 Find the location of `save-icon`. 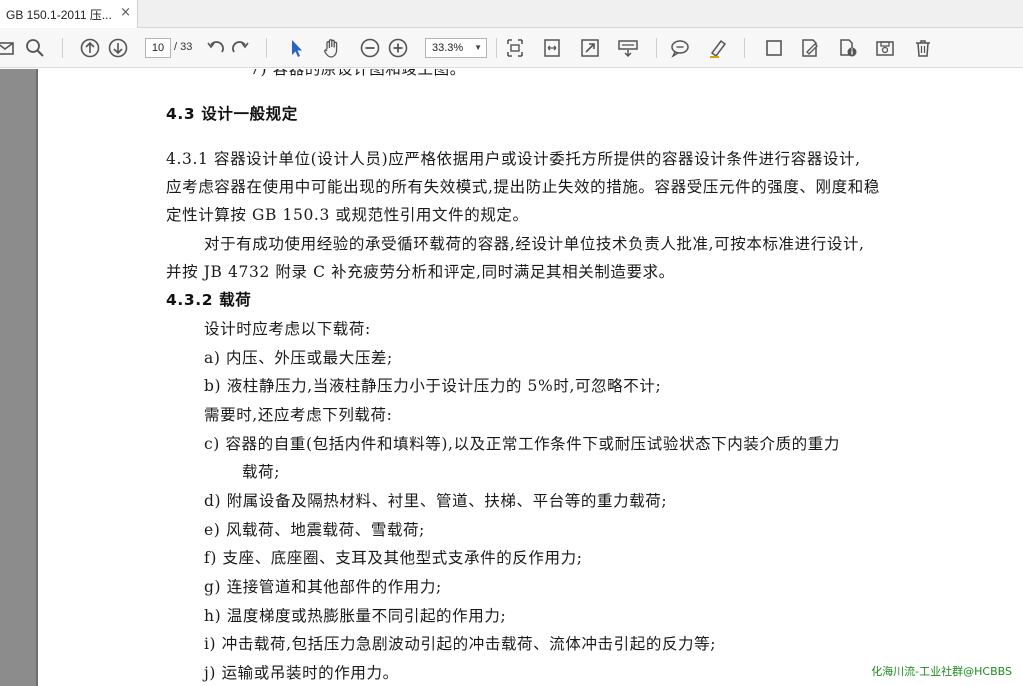

save-icon is located at coordinates (885, 48).